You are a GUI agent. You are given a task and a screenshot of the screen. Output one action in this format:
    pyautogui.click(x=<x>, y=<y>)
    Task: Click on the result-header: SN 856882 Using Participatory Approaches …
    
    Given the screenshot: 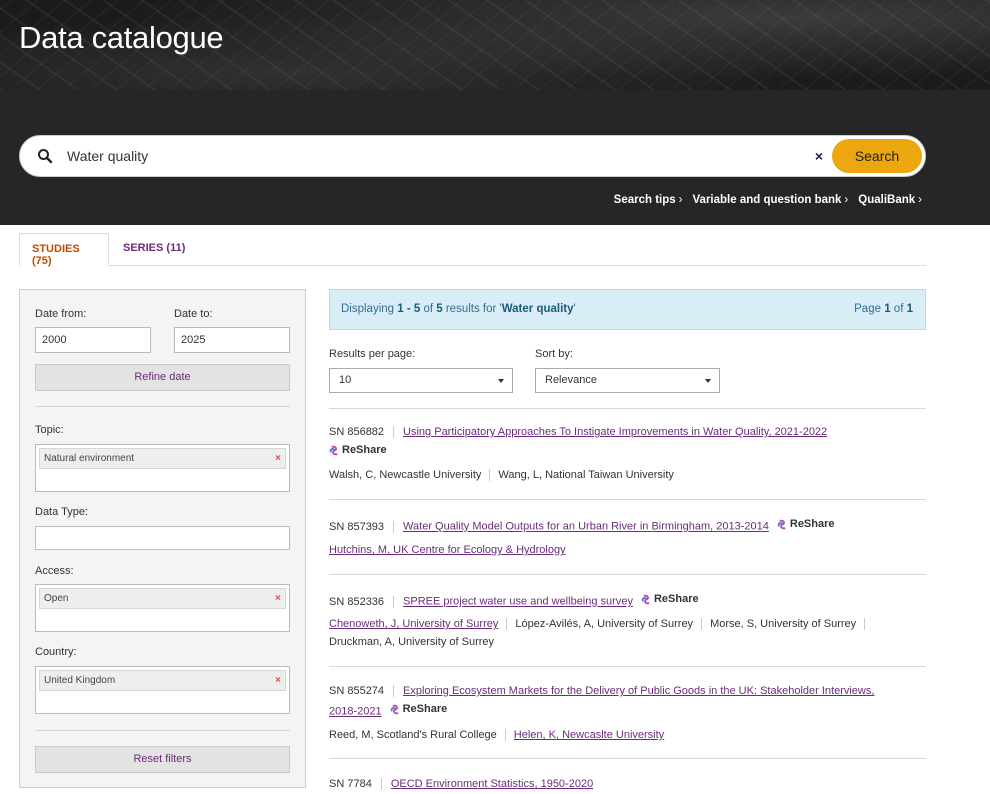 What is the action you would take?
    pyautogui.click(x=578, y=432)
    